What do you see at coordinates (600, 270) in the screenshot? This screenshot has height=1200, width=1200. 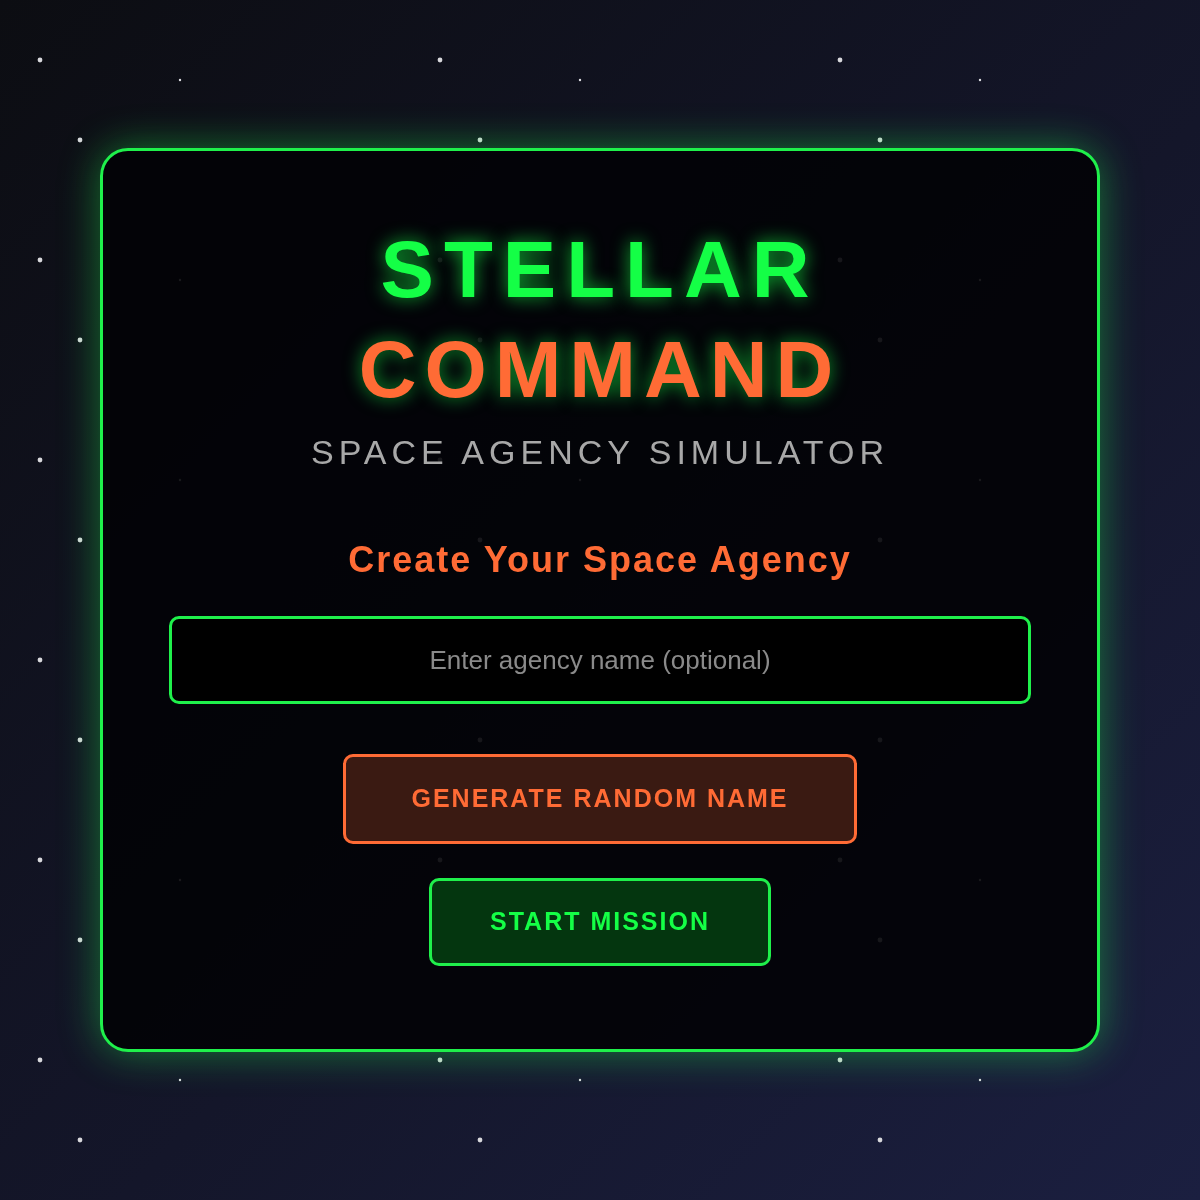 I see `title-line: STELLAR` at bounding box center [600, 270].